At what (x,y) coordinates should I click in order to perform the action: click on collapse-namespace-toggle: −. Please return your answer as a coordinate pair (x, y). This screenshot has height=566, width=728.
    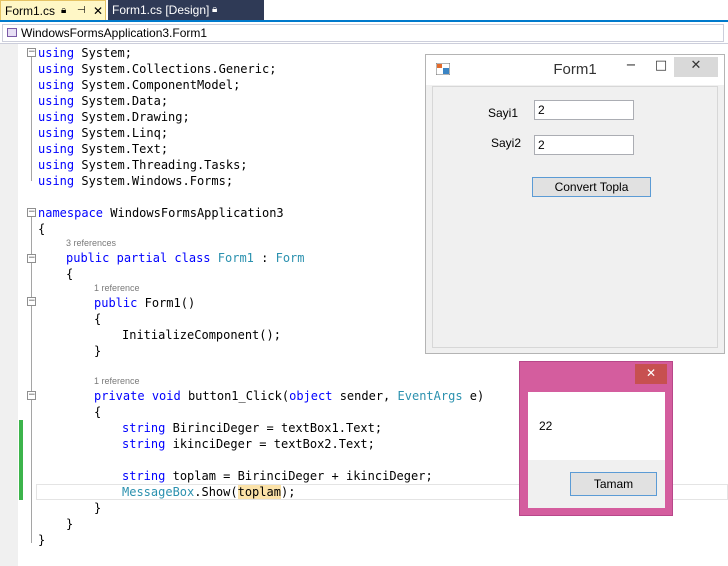
    Looking at the image, I should click on (31, 212).